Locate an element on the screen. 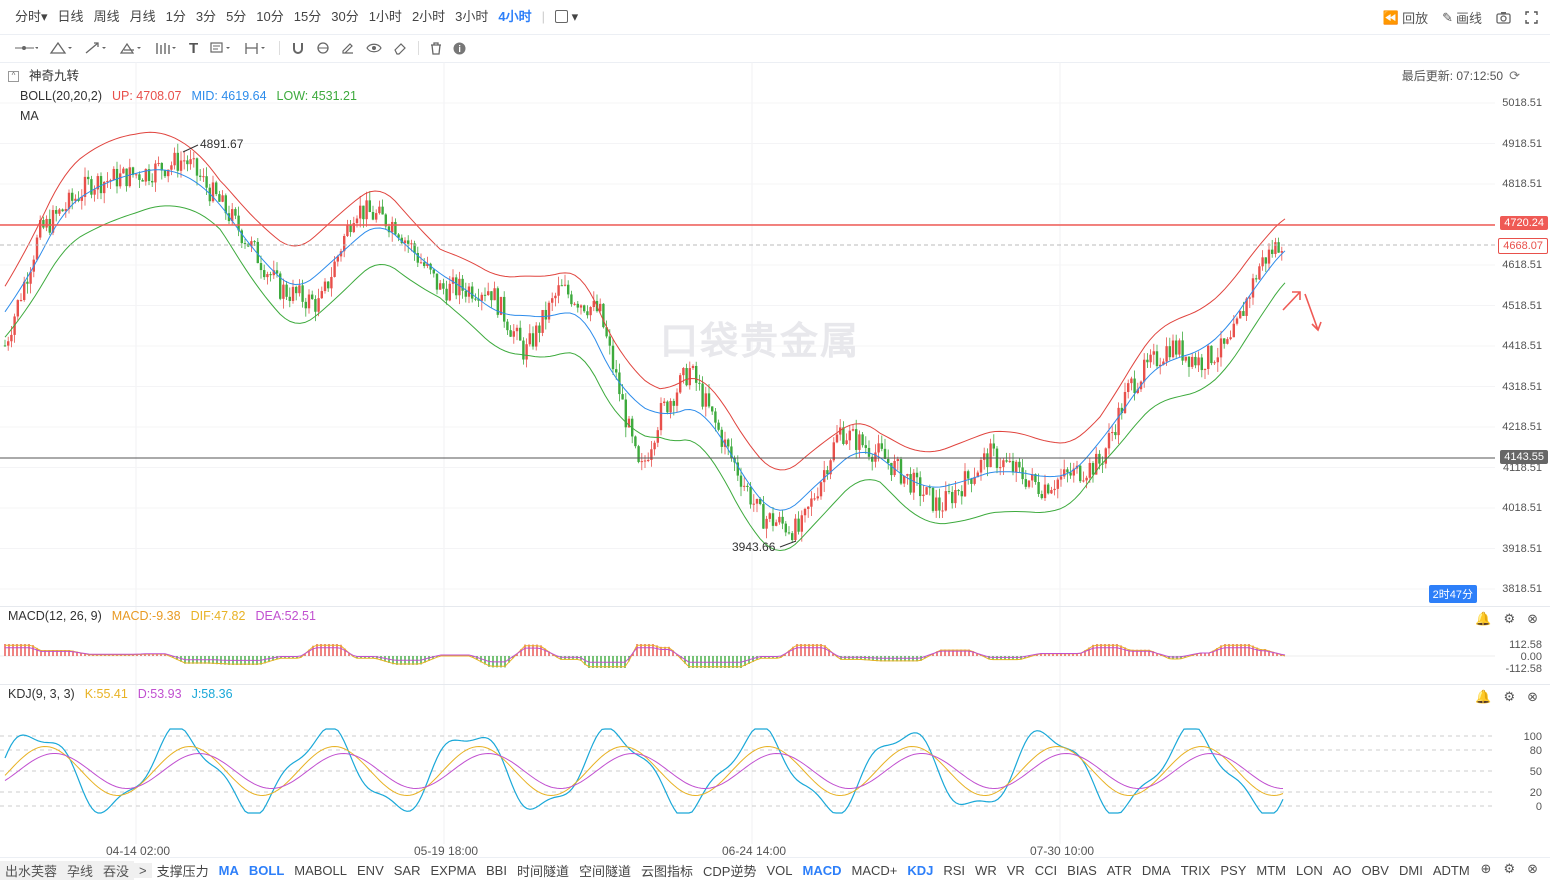  indicator-tab-22: CCI is located at coordinates (1046, 870).